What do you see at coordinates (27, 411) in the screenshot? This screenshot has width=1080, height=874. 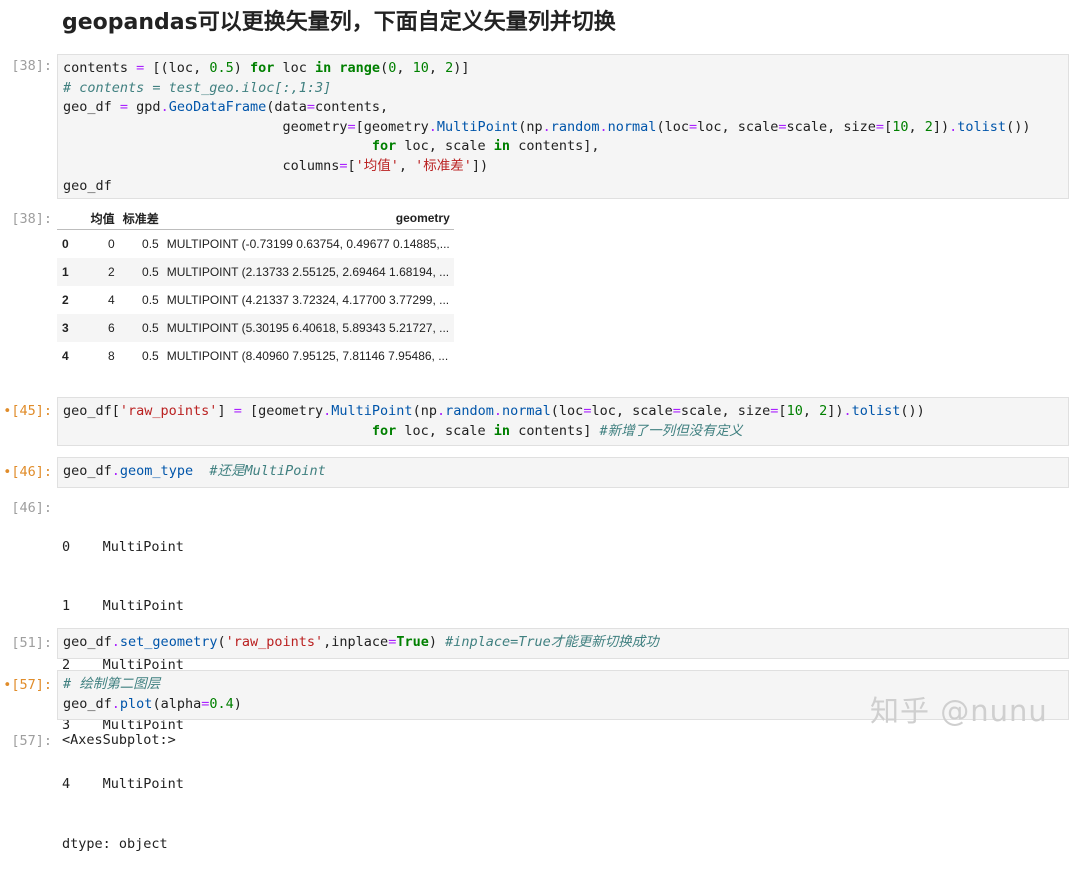 I see `cell-45-in-prompt: •[45]:` at bounding box center [27, 411].